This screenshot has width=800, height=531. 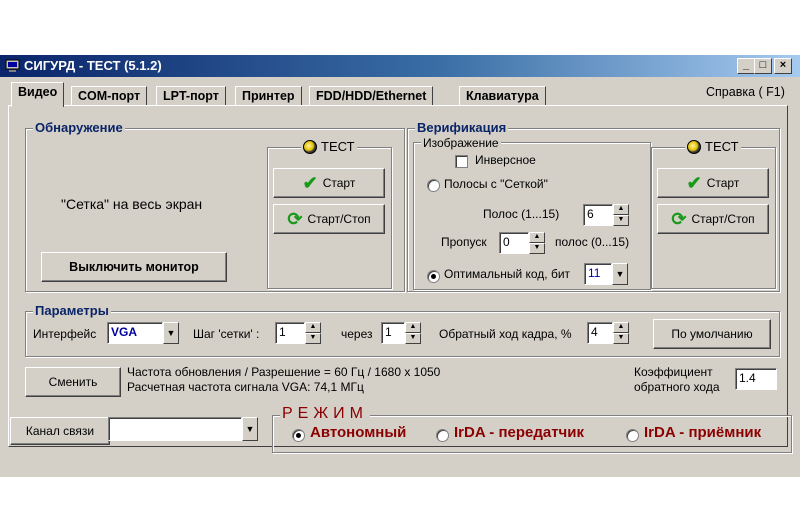 I want to click on monitor-off-button: Выключить монитор, so click(x=134, y=267).